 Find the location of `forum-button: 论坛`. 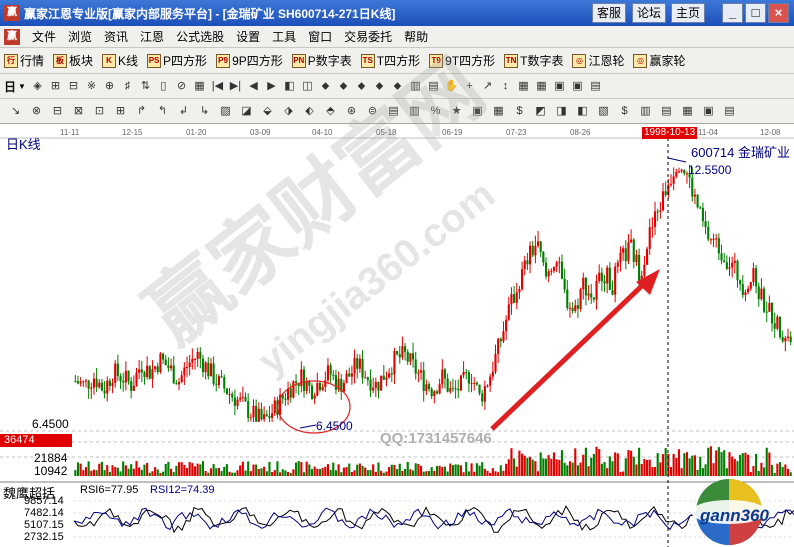

forum-button: 论坛 is located at coordinates (649, 13).